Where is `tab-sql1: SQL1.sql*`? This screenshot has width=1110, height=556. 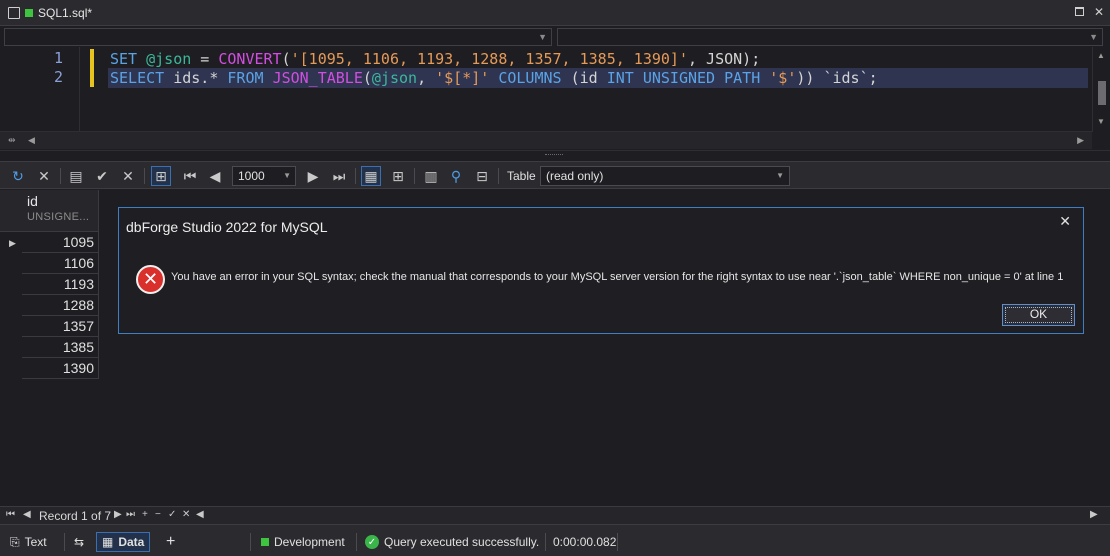
tab-sql1: SQL1.sql* is located at coordinates (51, 13).